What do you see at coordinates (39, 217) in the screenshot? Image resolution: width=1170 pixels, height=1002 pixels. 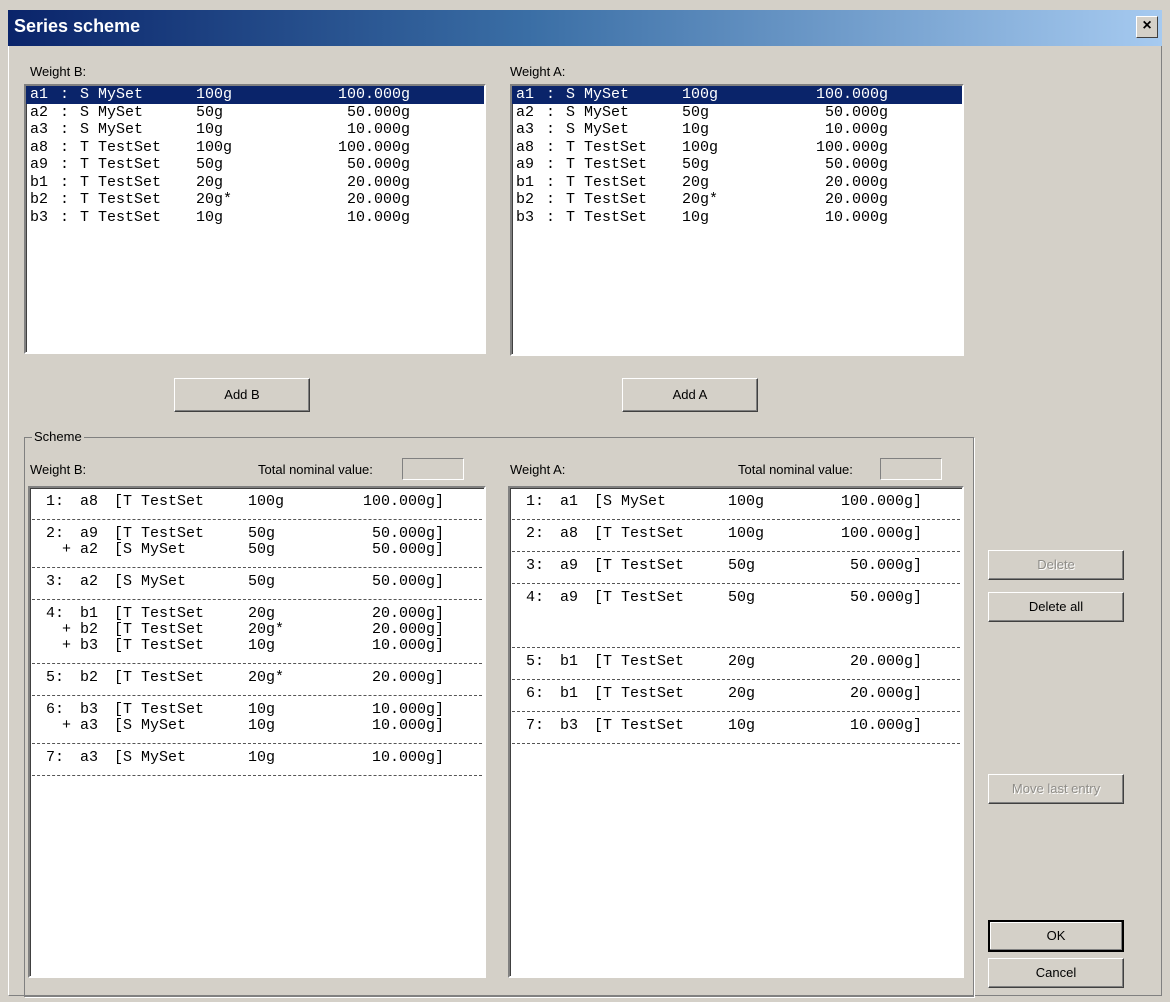 I see `list-item-id: b3` at bounding box center [39, 217].